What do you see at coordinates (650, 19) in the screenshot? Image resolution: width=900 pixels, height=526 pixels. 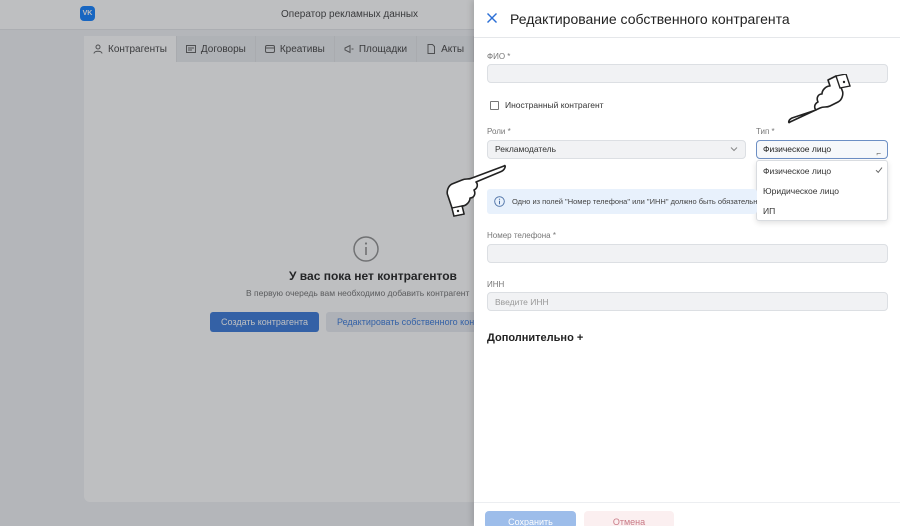 I see `drawer-title: Редактирование собственного контрагента` at bounding box center [650, 19].